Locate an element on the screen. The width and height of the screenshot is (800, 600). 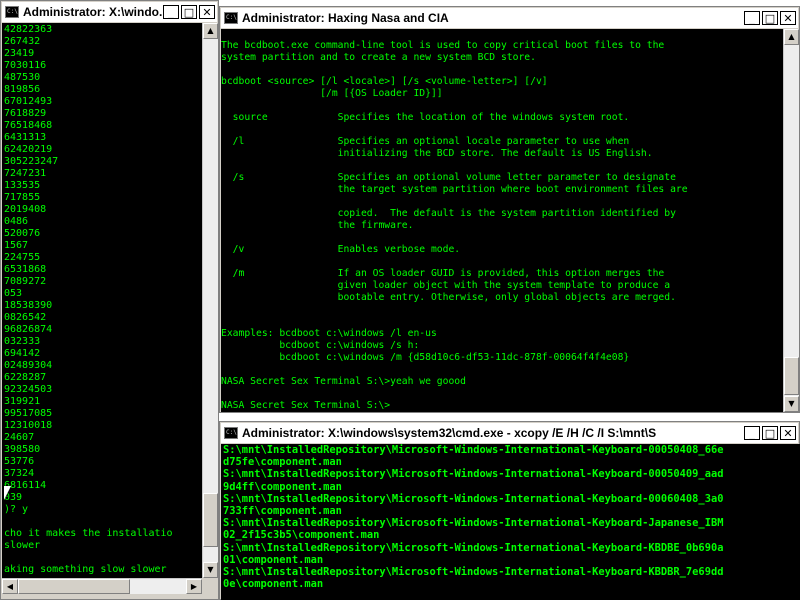
scroll-right-button: ▶ is located at coordinates (194, 586).